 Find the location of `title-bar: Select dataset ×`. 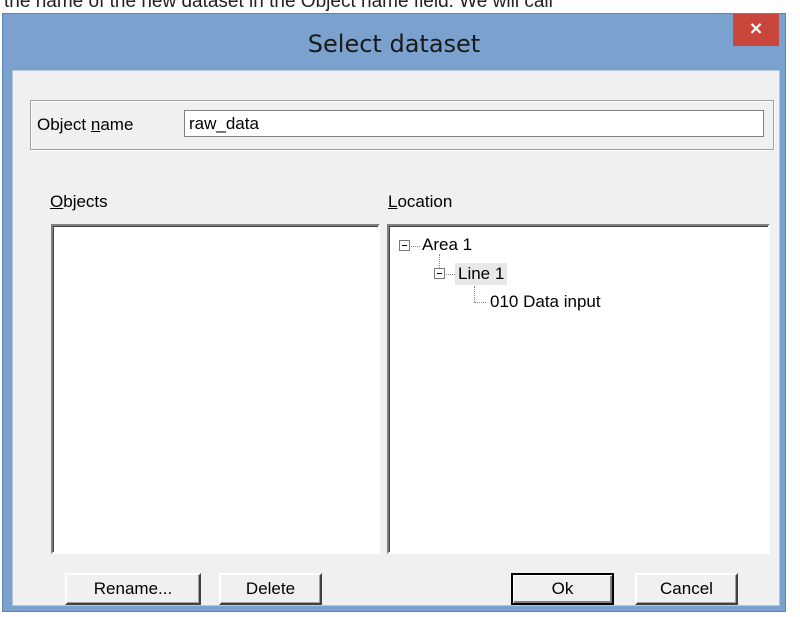

title-bar: Select dataset × is located at coordinates (394, 42).